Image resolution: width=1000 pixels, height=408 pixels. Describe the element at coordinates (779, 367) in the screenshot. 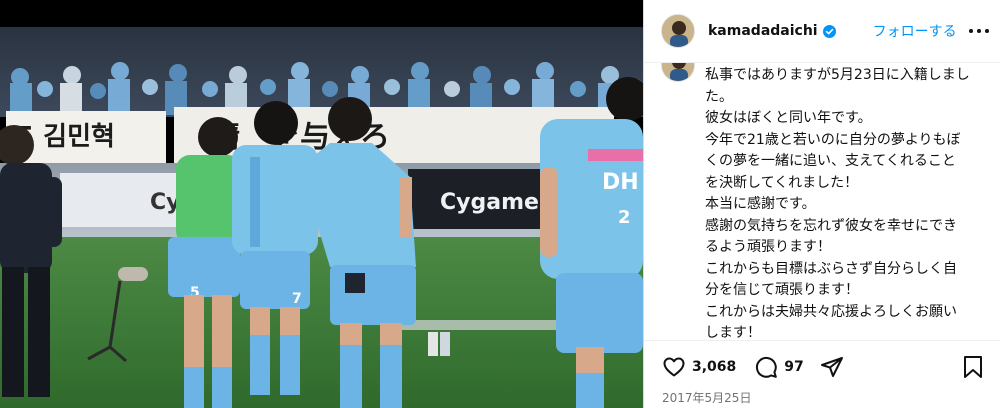

I see `comment-action: 97` at that location.